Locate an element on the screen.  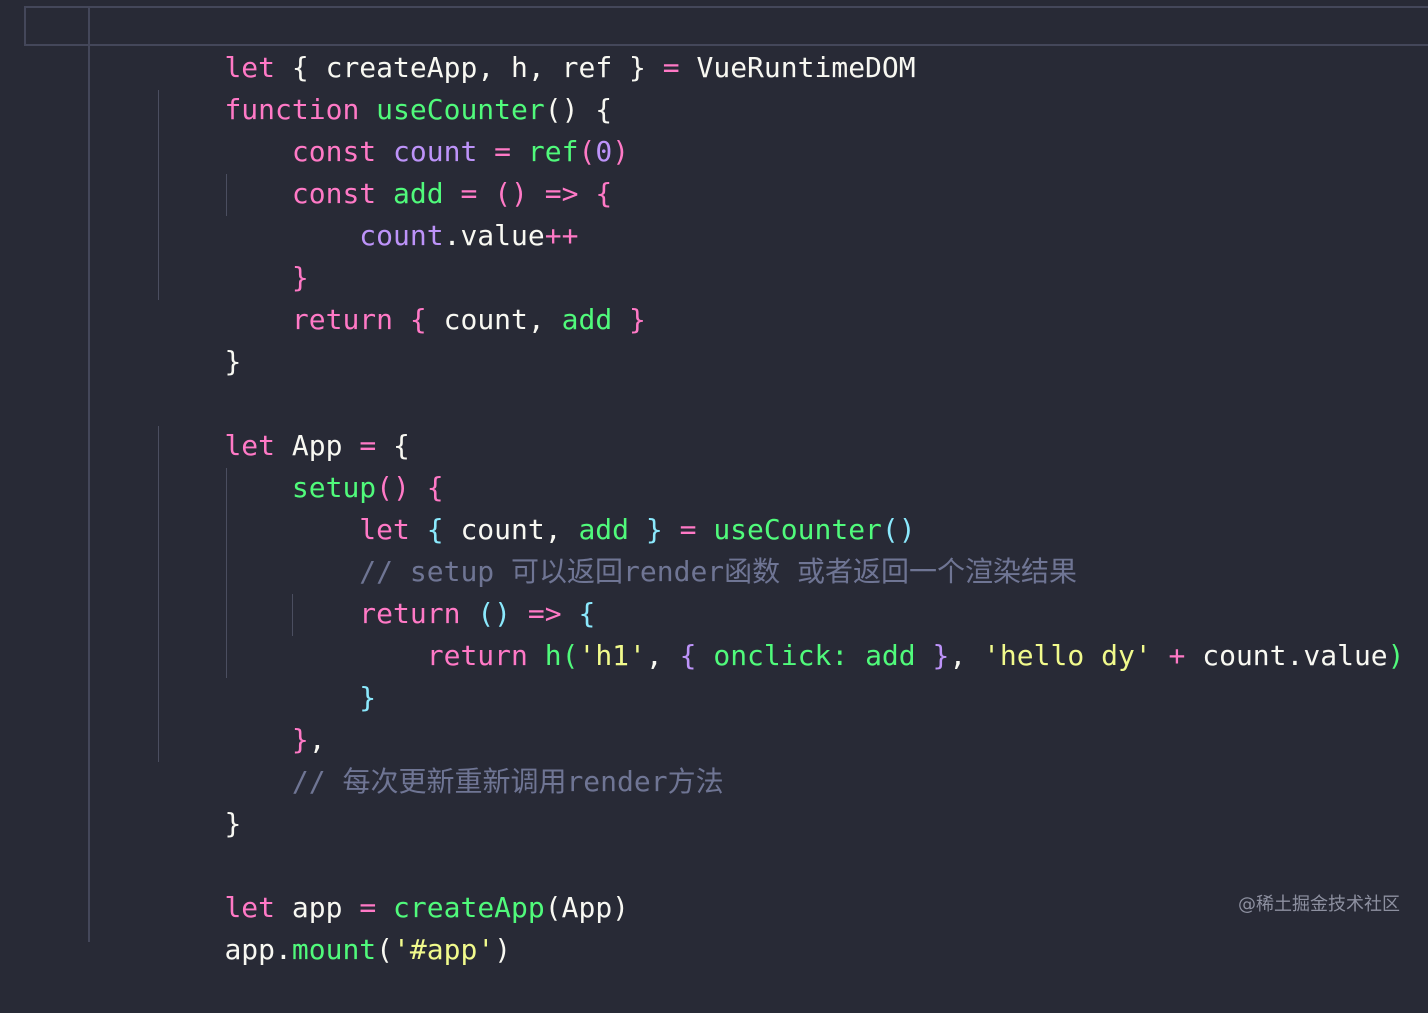
token-string: 'hello dy' is located at coordinates (1067, 655).